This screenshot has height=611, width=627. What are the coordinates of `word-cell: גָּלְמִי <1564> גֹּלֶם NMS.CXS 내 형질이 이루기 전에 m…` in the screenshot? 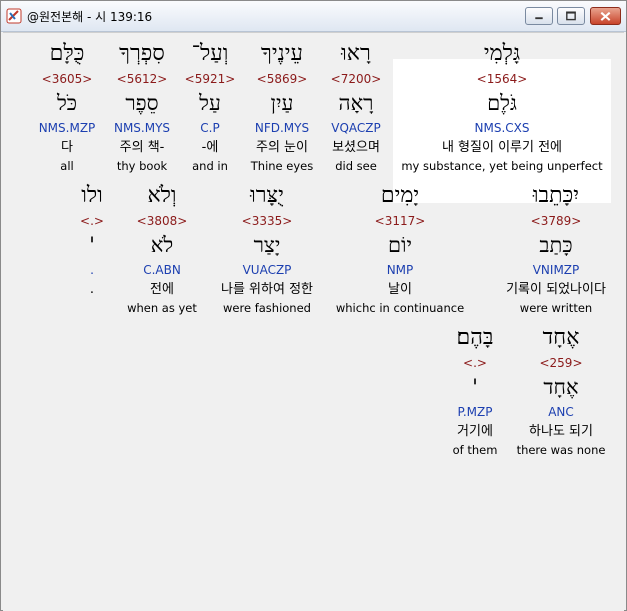 It's located at (502, 109).